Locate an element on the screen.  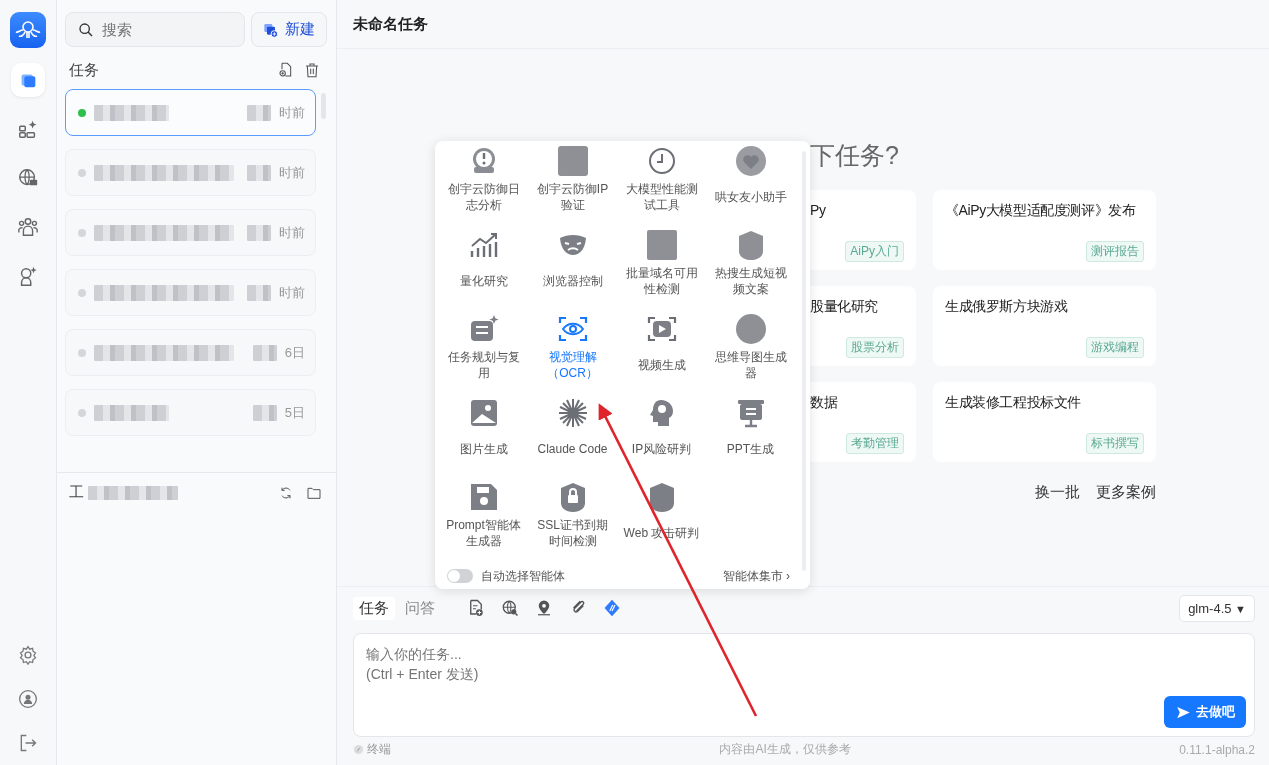
card-tag: 考勤管理 is located at coordinates (875, 443).